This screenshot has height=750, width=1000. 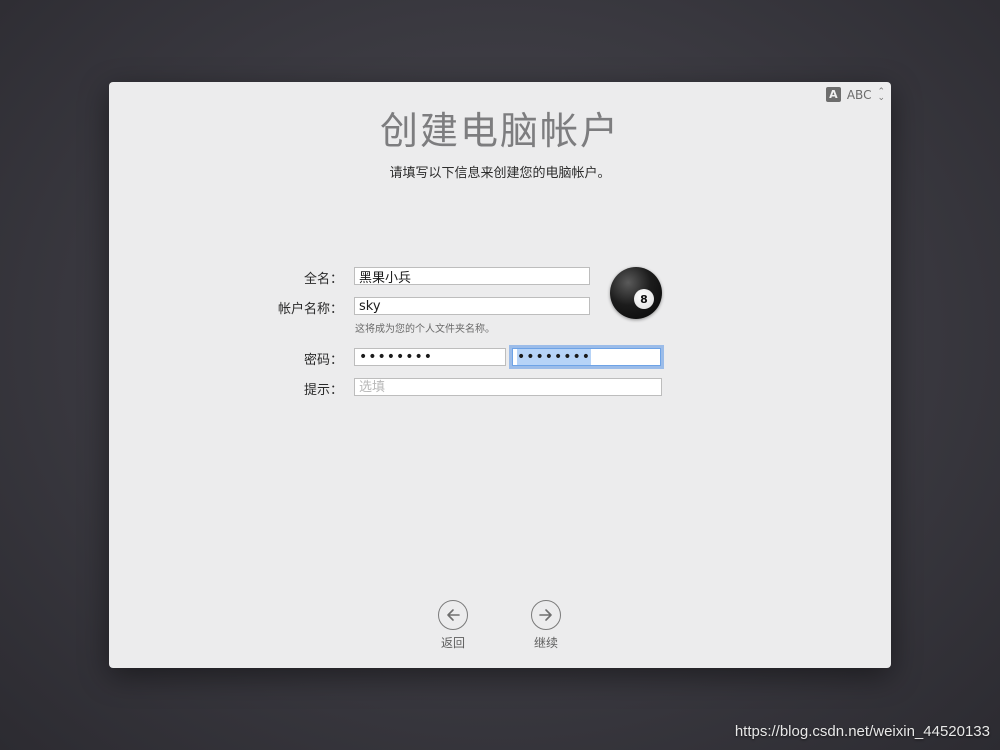 What do you see at coordinates (452, 643) in the screenshot?
I see `back-button-label: 返回` at bounding box center [452, 643].